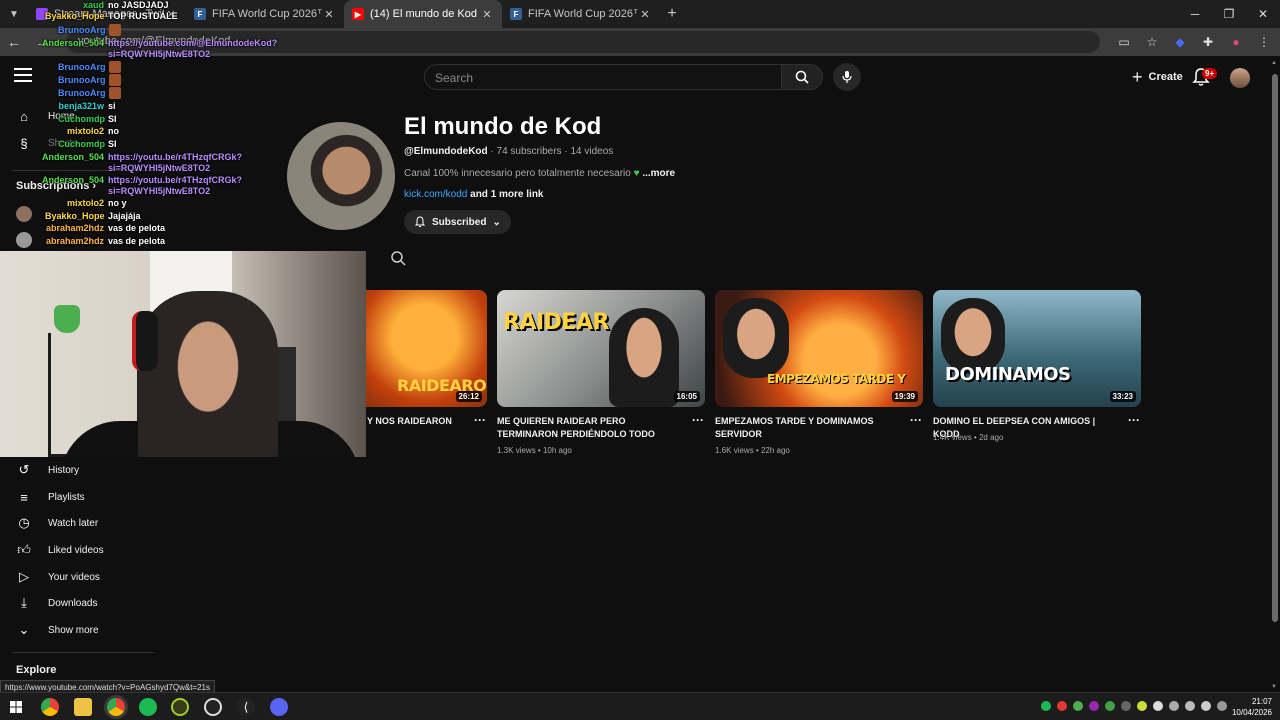 This screenshot has height=720, width=1280. What do you see at coordinates (457, 222) in the screenshot?
I see `subscribed-button: Subscribed ⌄` at bounding box center [457, 222].